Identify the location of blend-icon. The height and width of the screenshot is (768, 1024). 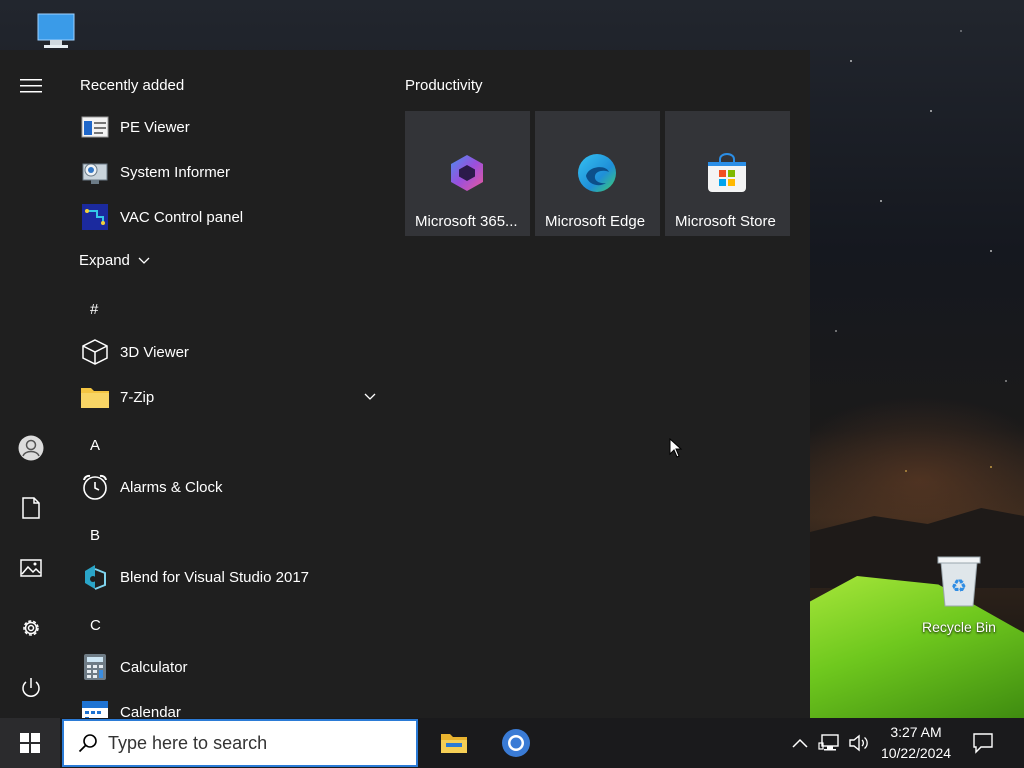
(95, 577).